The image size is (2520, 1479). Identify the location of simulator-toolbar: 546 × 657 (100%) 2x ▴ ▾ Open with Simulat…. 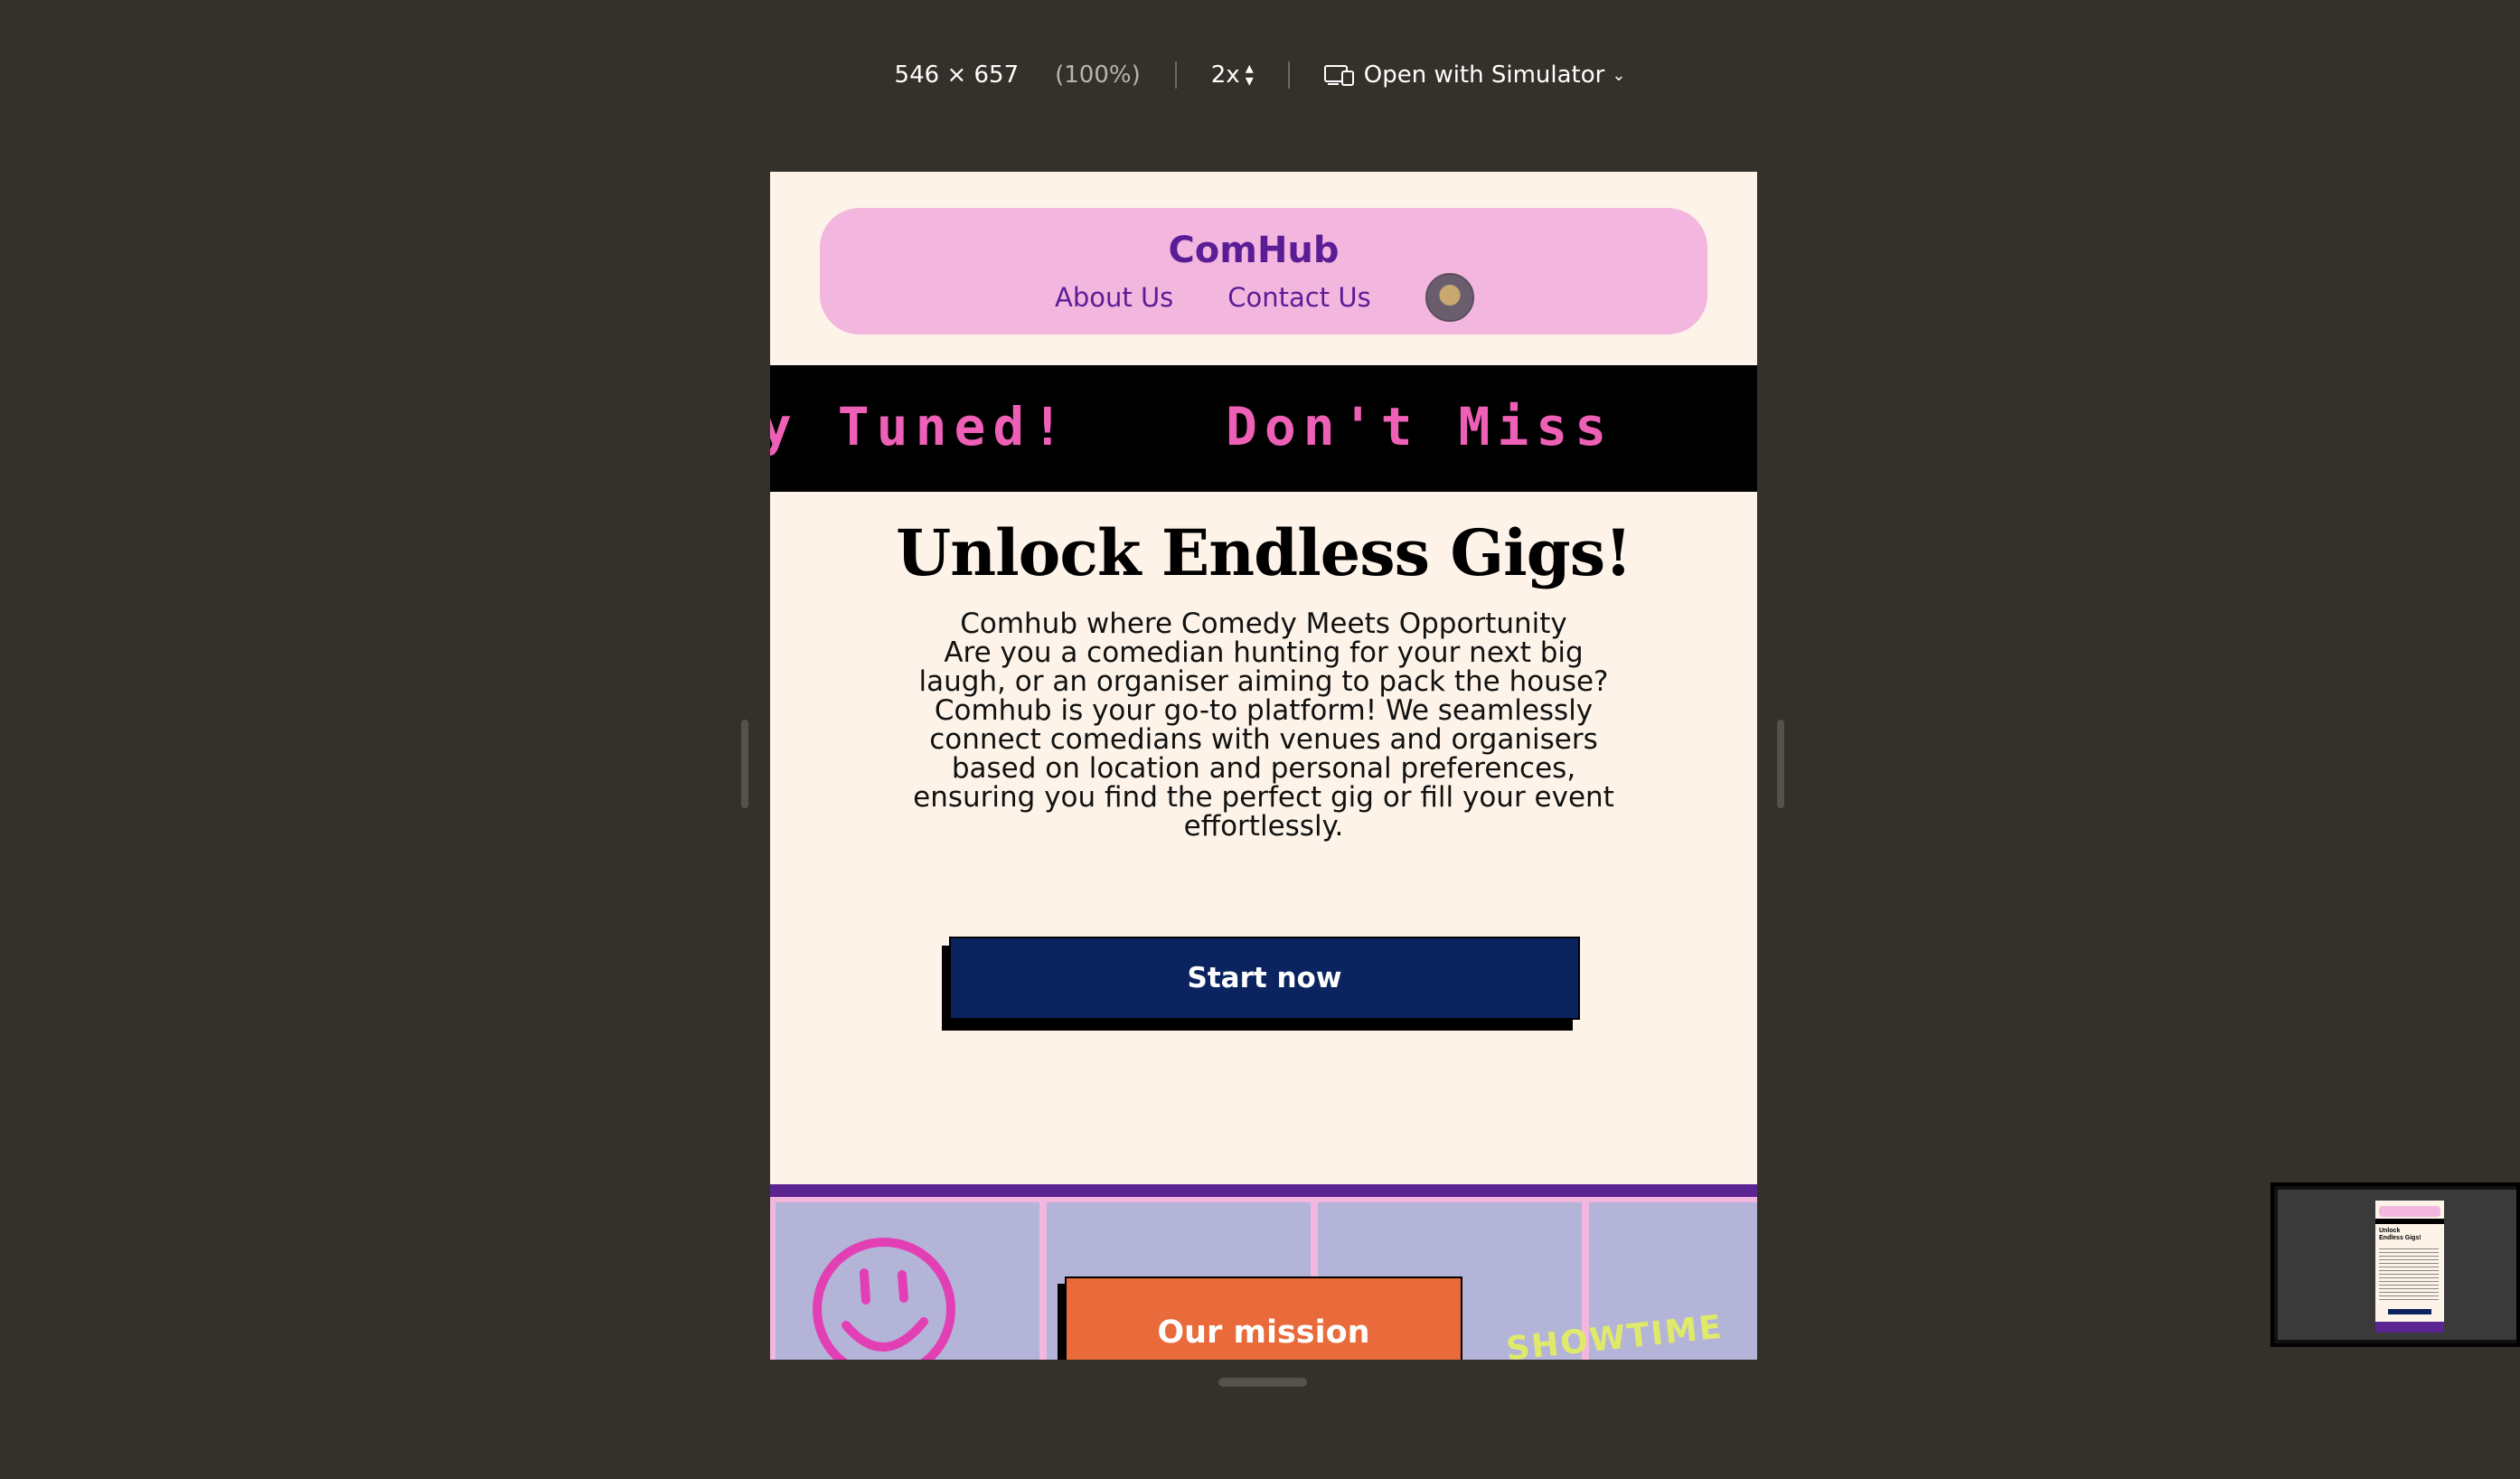
(1260, 75).